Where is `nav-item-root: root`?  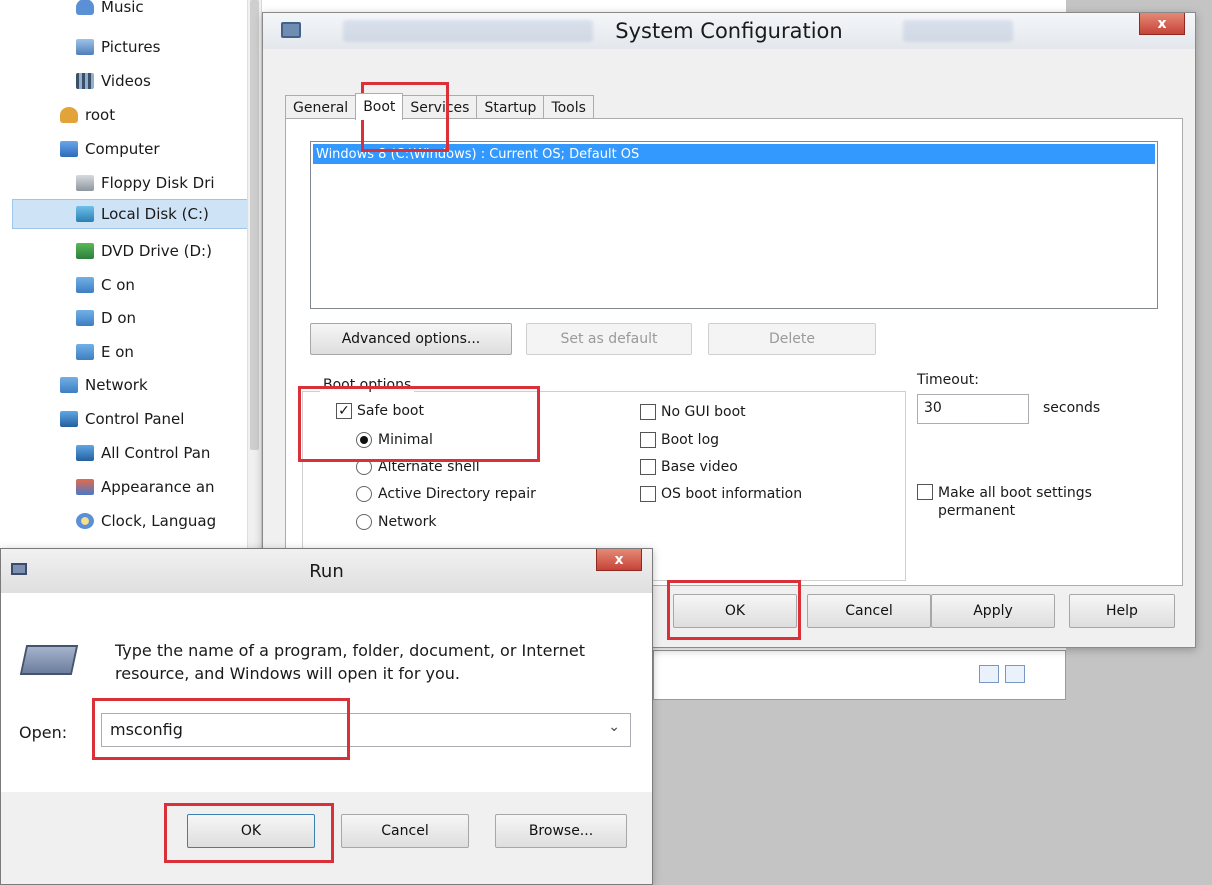 nav-item-root: root is located at coordinates (87, 115).